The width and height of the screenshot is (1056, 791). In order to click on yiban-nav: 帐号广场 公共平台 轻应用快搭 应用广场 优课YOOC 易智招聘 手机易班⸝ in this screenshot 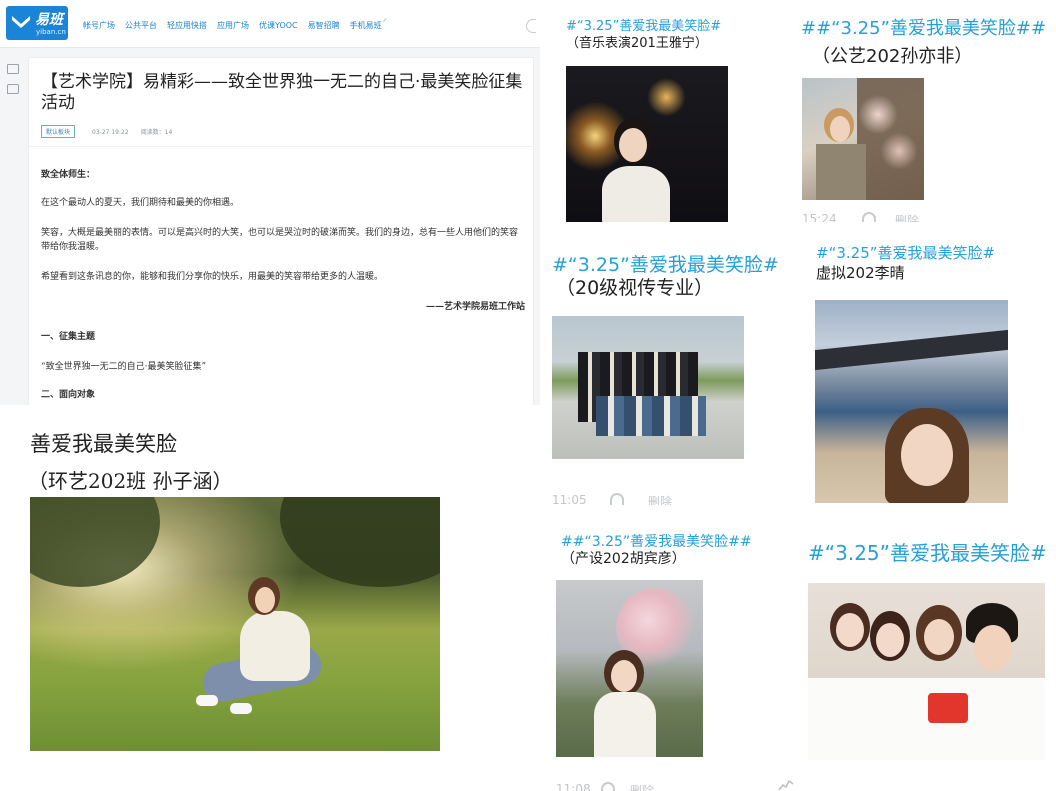, I will do `click(235, 22)`.